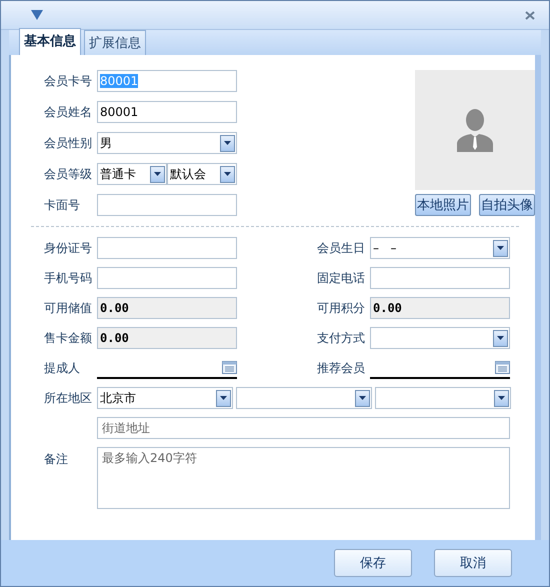  What do you see at coordinates (68, 308) in the screenshot?
I see `field-label: 可用储值` at bounding box center [68, 308].